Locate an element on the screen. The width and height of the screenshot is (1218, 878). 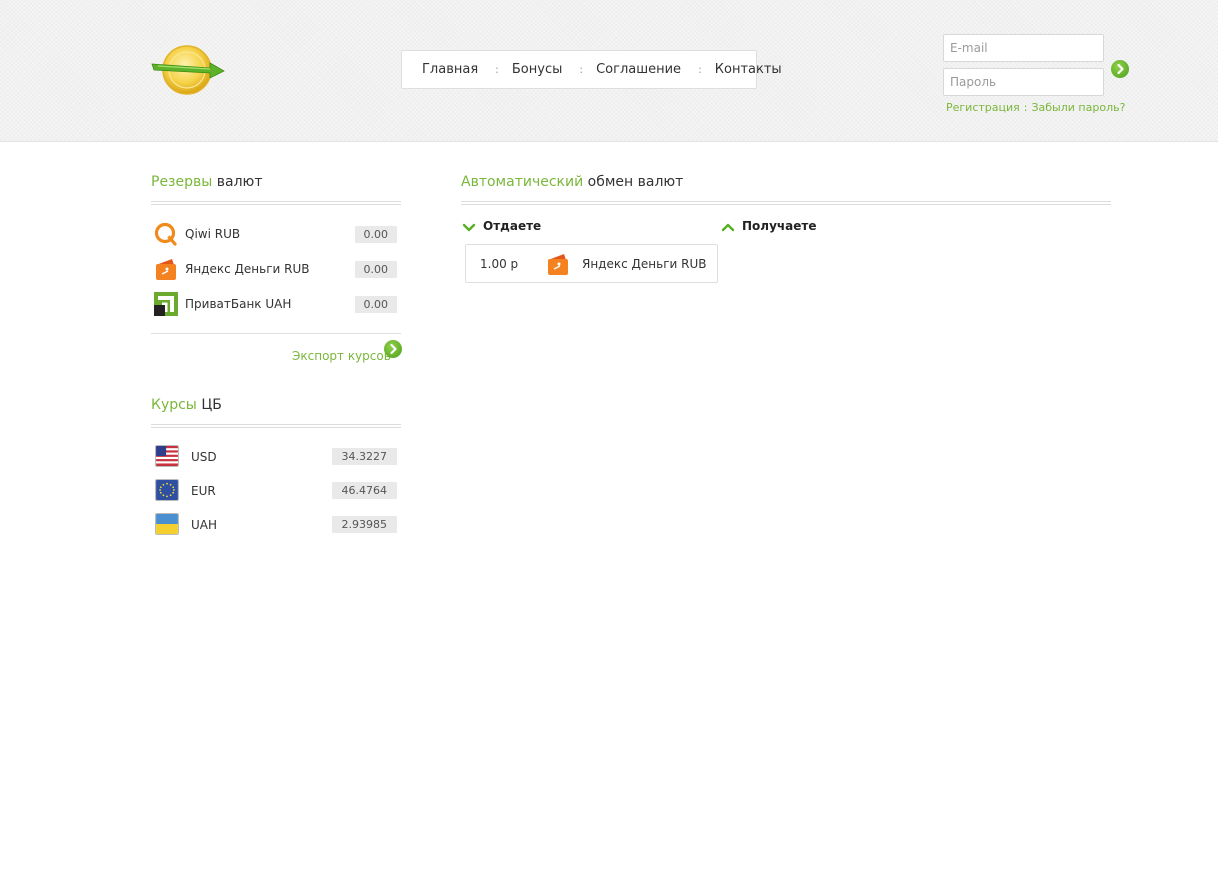
rates-title-accent: Курсы is located at coordinates (174, 405).